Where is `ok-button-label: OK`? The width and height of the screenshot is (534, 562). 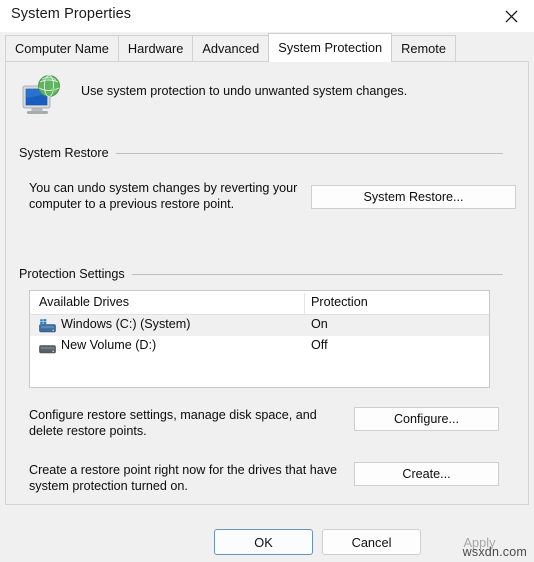 ok-button-label: OK is located at coordinates (263, 542).